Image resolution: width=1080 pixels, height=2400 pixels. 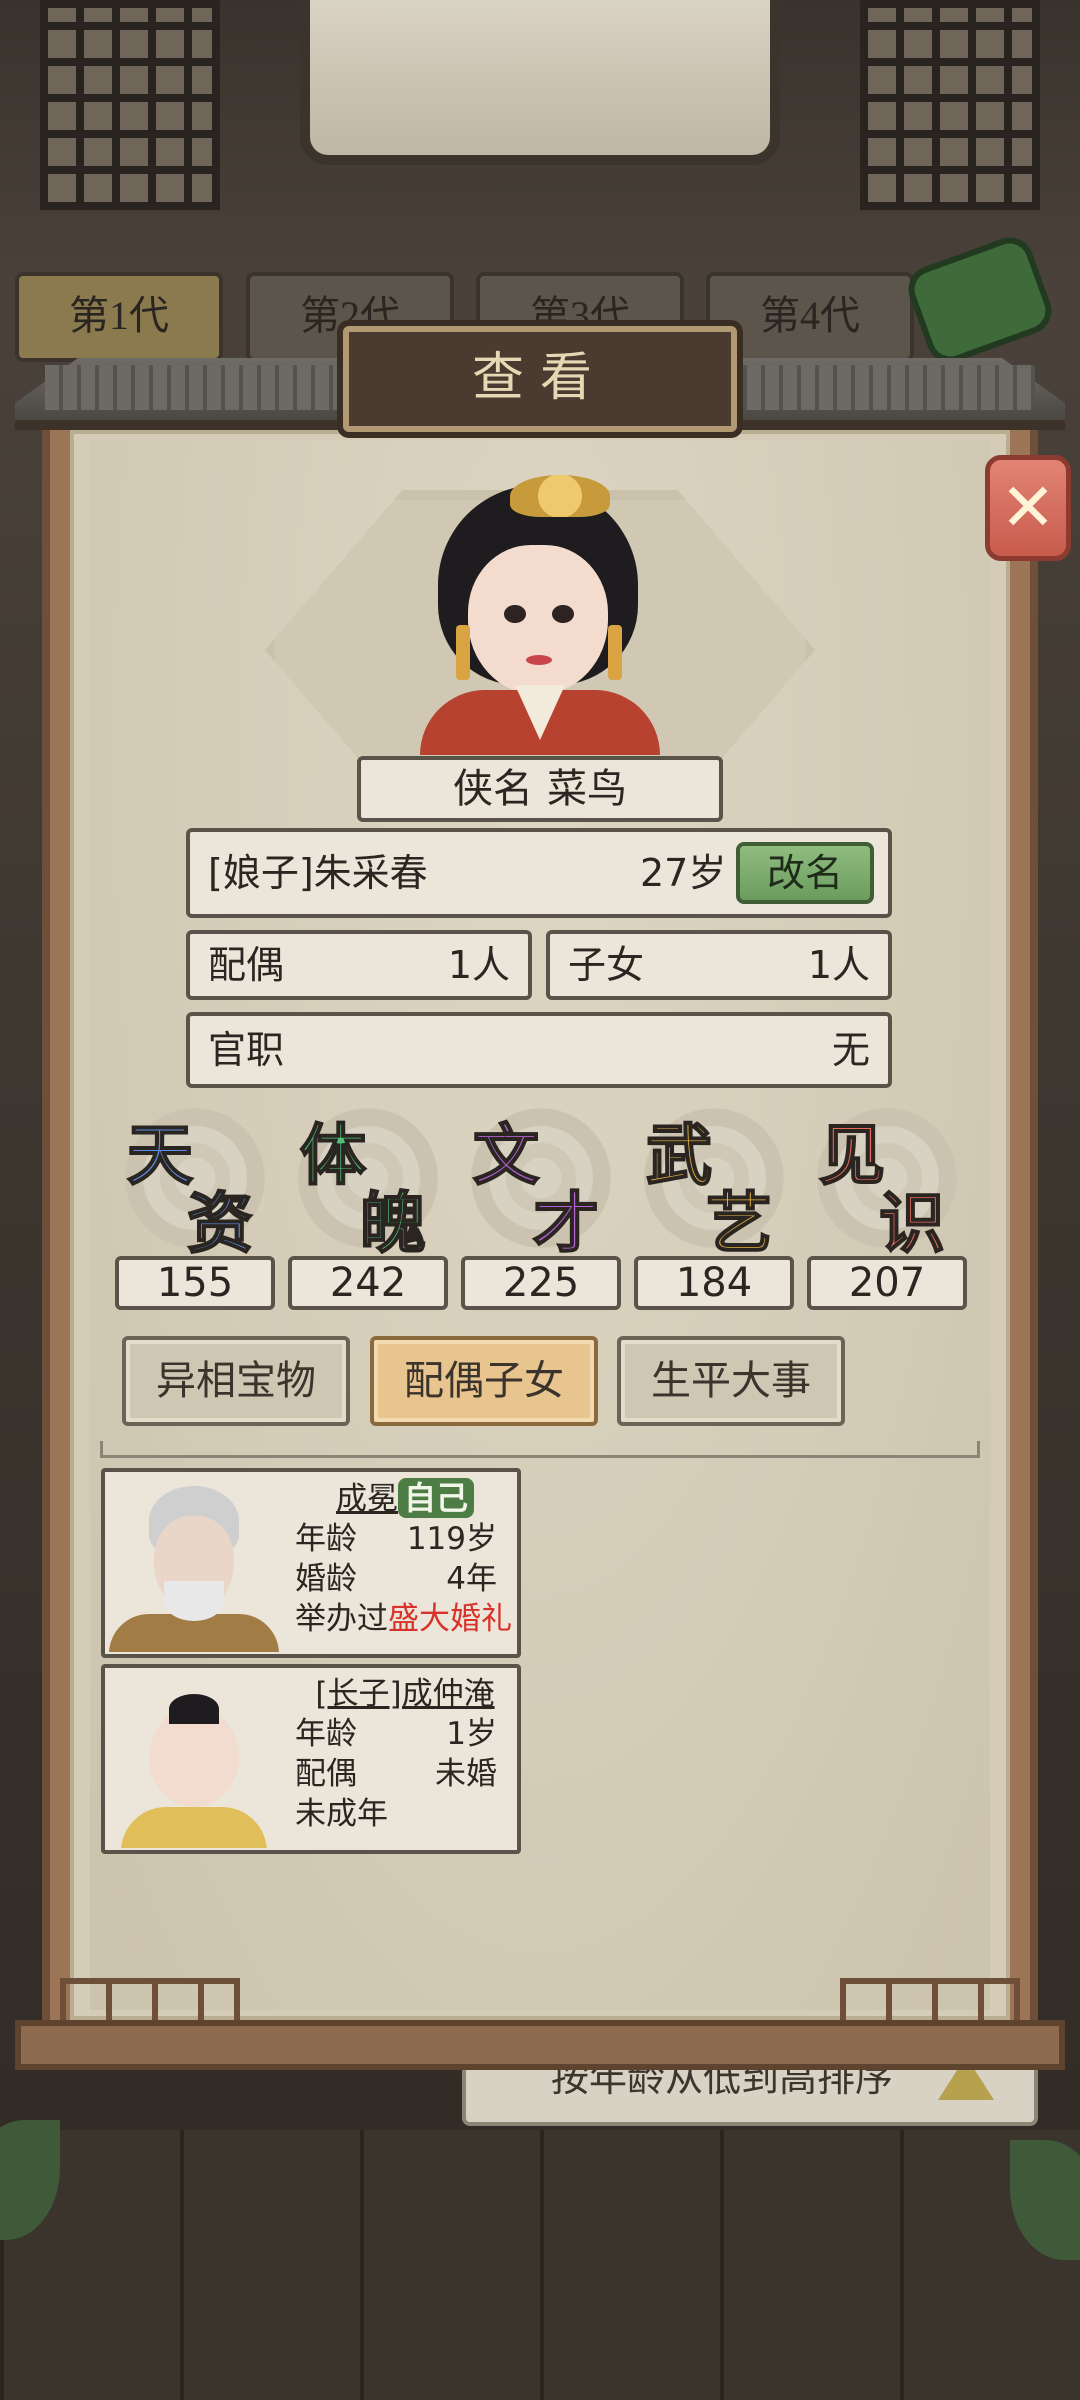 I want to click on attribute-char: 识, so click(x=912, y=1223).